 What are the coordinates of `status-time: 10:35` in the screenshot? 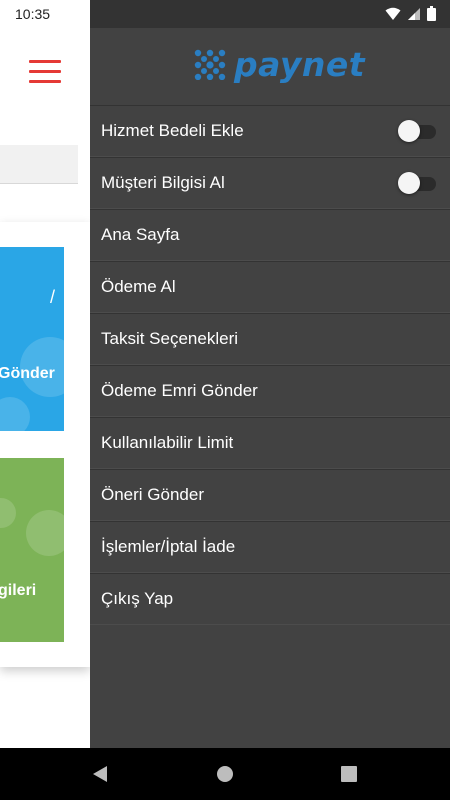 It's located at (33, 14).